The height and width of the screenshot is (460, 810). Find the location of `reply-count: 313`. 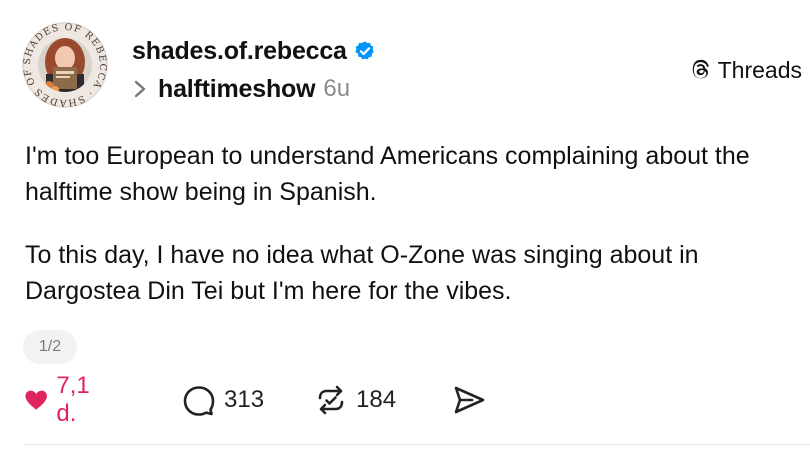

reply-count: 313 is located at coordinates (244, 399).